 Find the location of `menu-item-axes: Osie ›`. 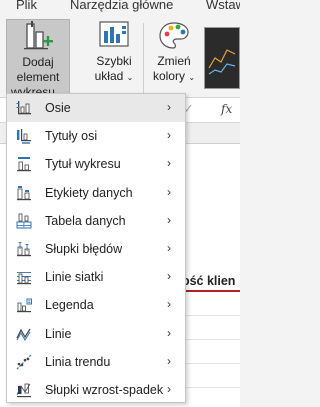

menu-item-axes: Osie › is located at coordinates (96, 108).